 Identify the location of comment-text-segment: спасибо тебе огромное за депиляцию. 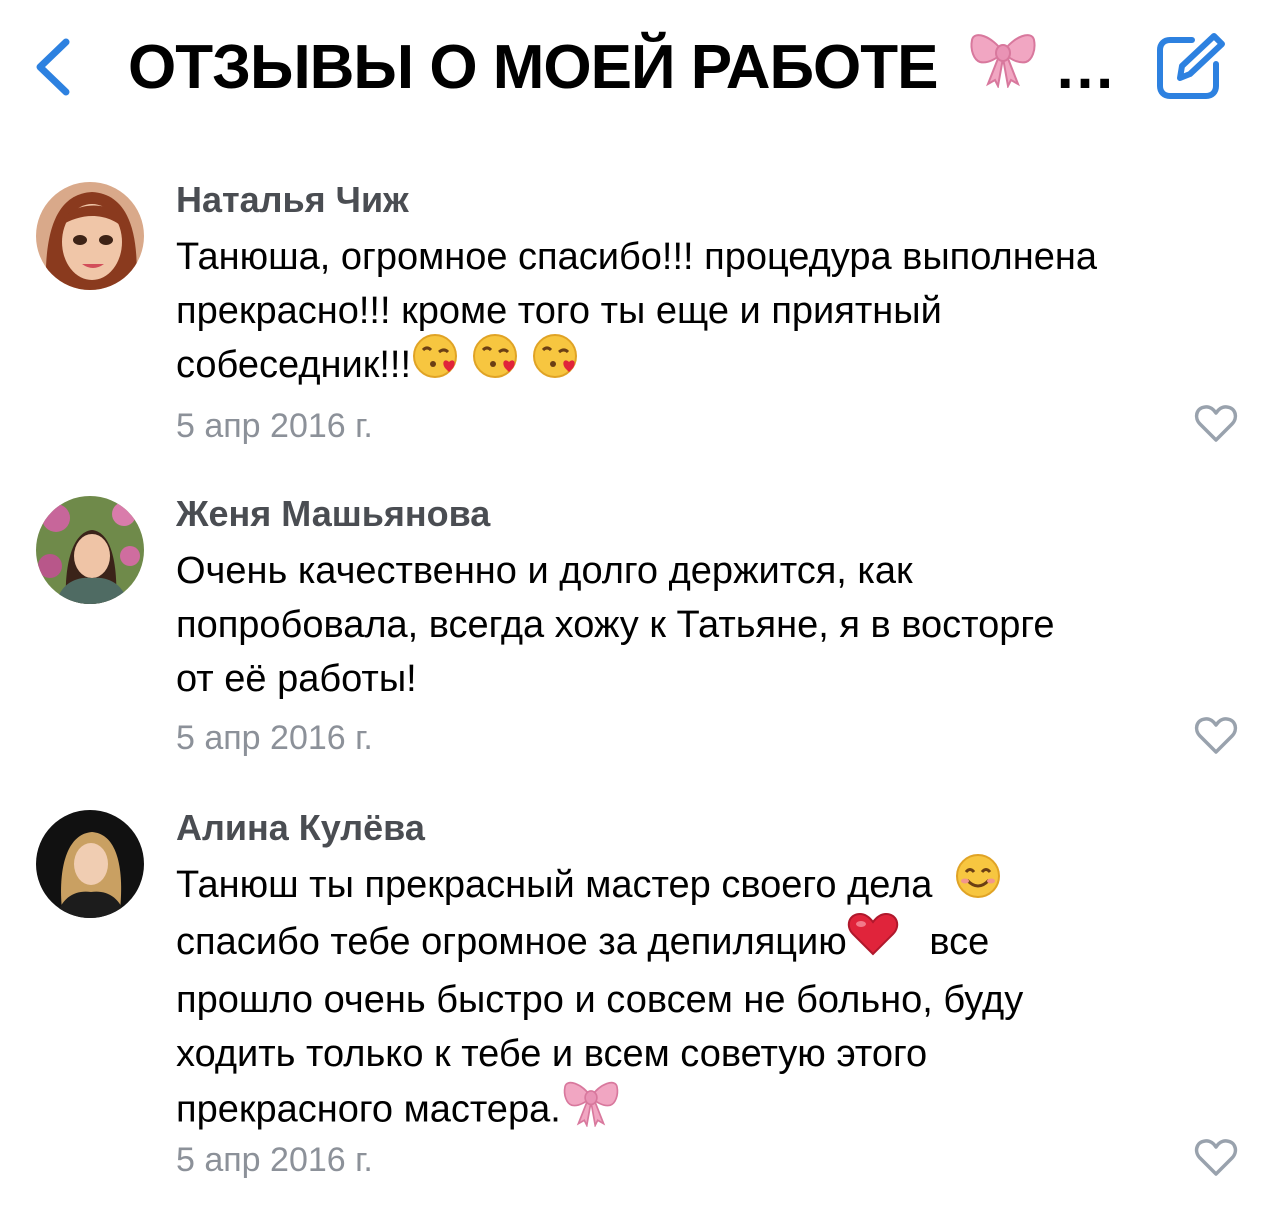
(511, 942).